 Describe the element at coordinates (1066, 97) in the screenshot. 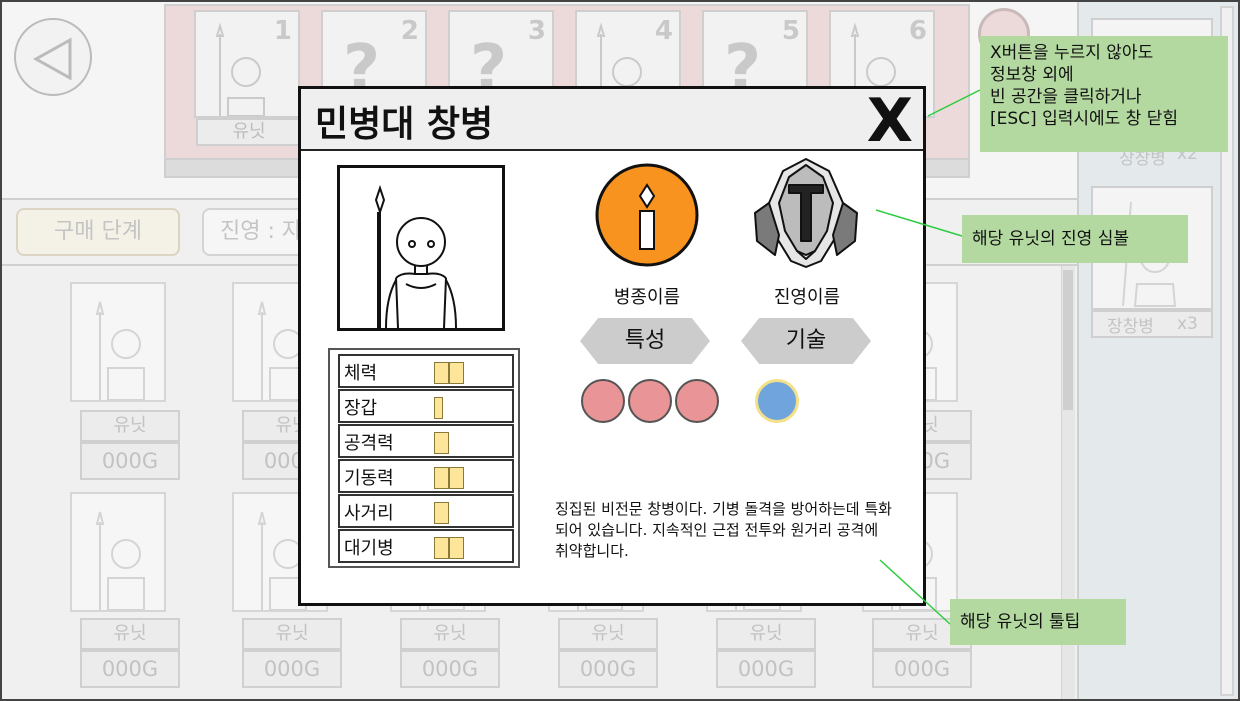

I see `note-line: 빈 공간을 클릭하거나` at that location.